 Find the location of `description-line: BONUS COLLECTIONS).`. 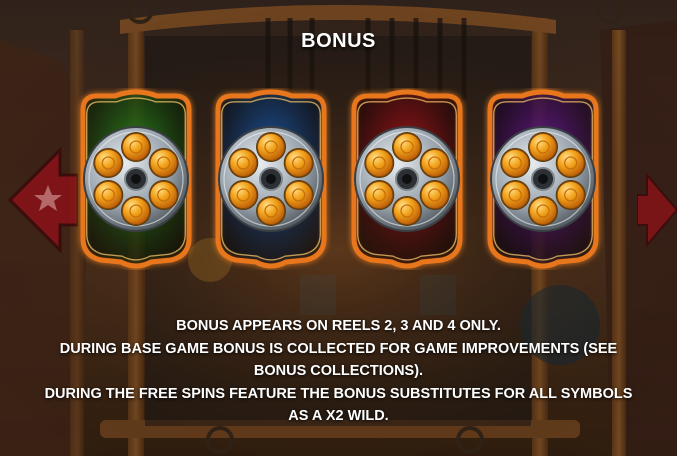

description-line: BONUS COLLECTIONS). is located at coordinates (338, 371).